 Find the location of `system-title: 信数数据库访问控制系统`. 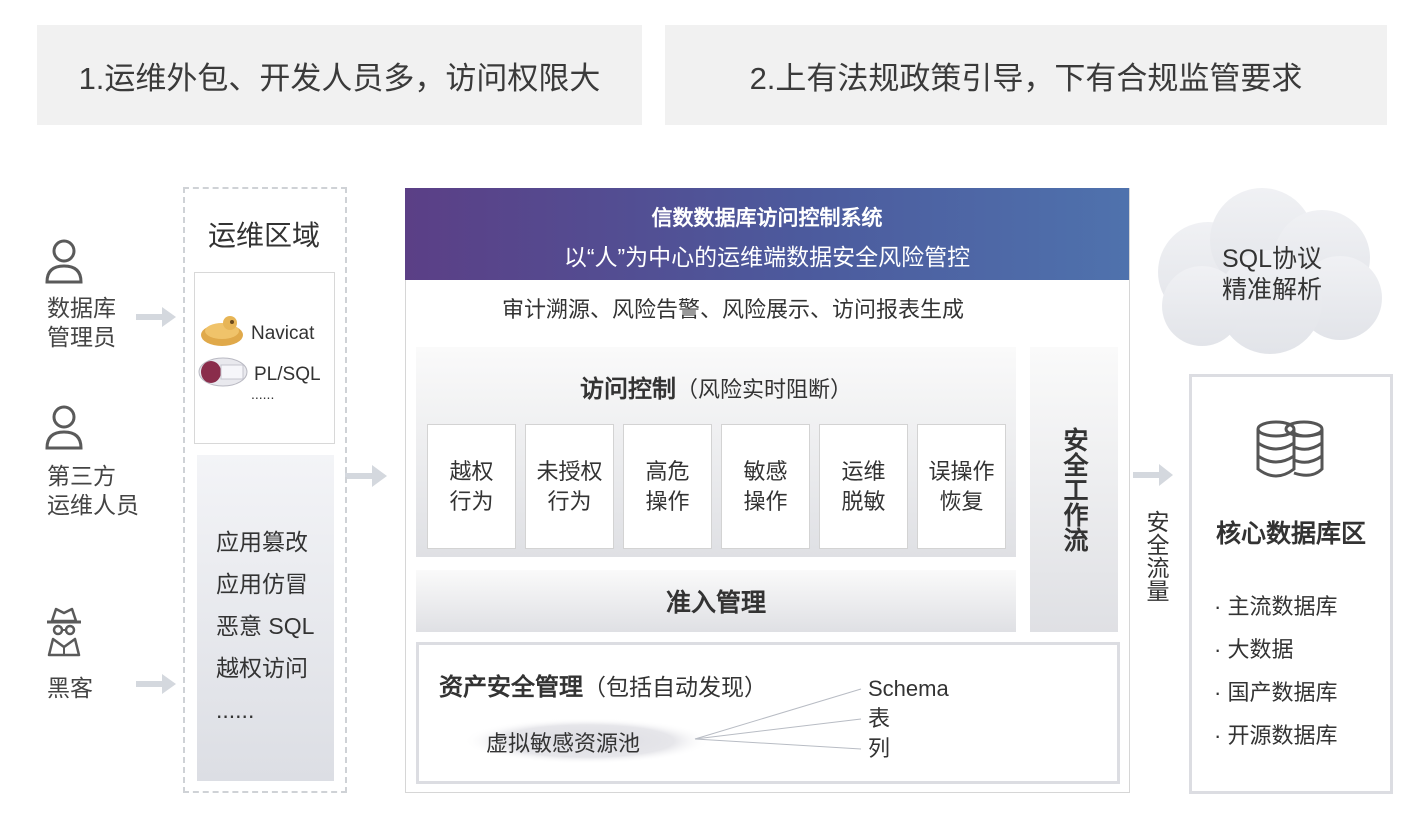

system-title: 信数数据库访问控制系统 is located at coordinates (767, 218).